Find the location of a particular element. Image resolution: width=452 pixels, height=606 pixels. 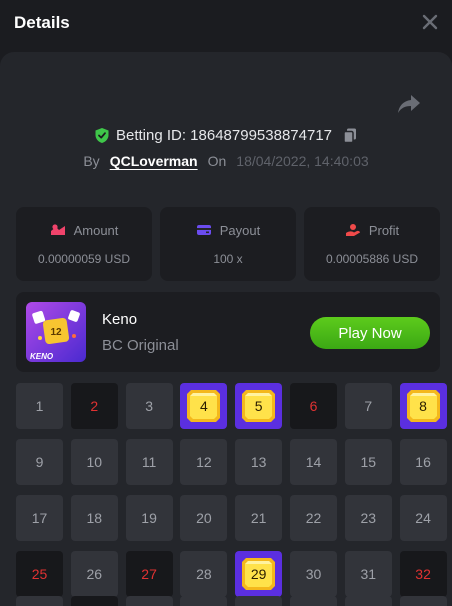

keno-cell-number: 30 is located at coordinates (313, 574).